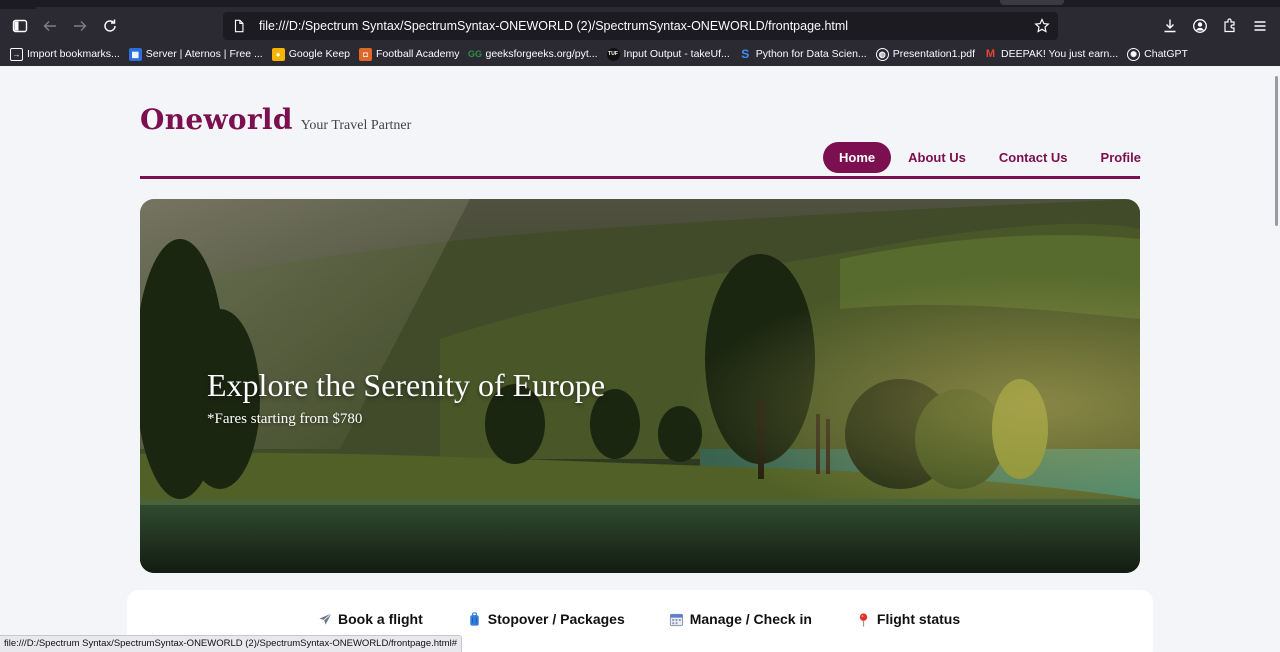  Describe the element at coordinates (1121, 157) in the screenshot. I see `nav-profile: Profile` at that location.